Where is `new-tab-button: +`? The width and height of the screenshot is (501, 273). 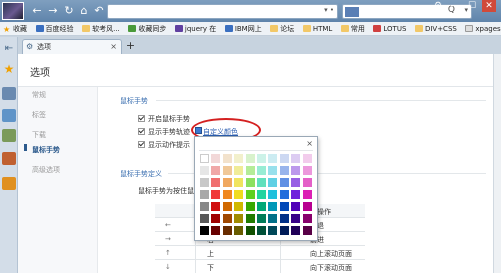 new-tab-button: + is located at coordinates (130, 46).